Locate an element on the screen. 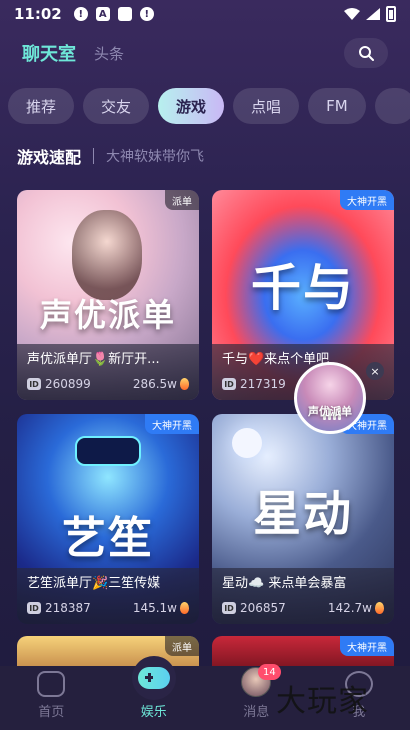  room-card: 大神开黑 艺笙 艺笙派单厅🎉三笙传媒 ID 218387 145.1w is located at coordinates (108, 519).